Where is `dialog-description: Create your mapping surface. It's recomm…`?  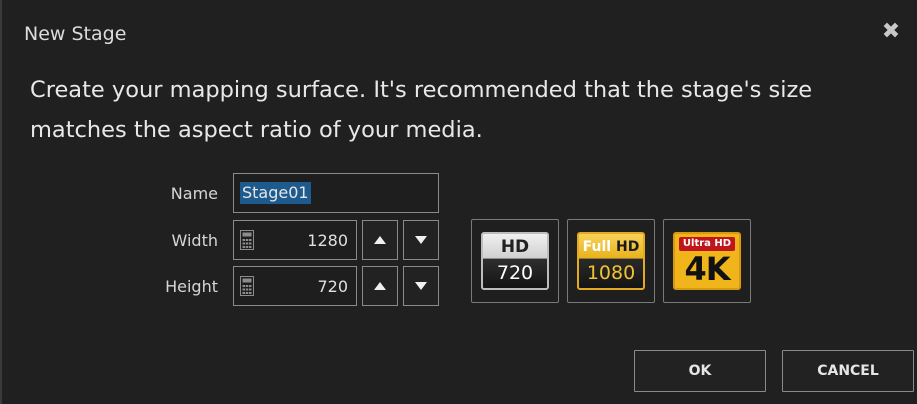 dialog-description: Create your mapping surface. It's recomm… is located at coordinates (421, 110).